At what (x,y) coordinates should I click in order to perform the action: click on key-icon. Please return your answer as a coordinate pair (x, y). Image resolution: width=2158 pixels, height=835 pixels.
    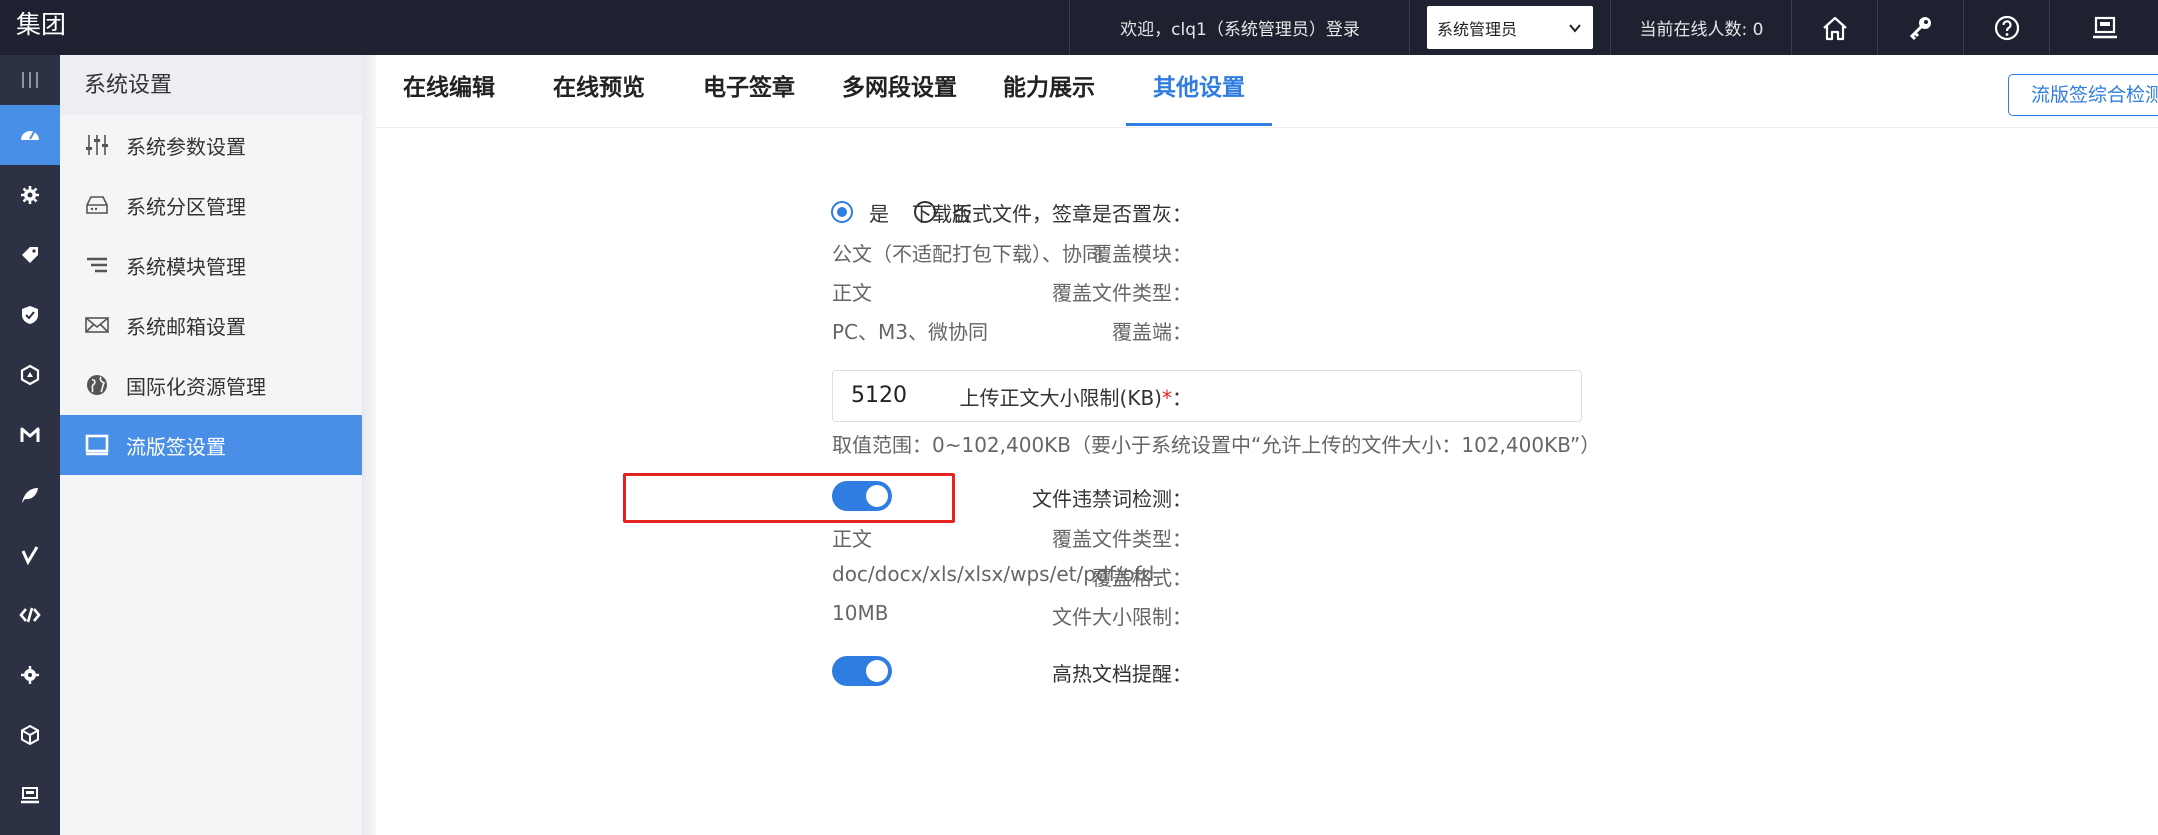
    Looking at the image, I should click on (1920, 28).